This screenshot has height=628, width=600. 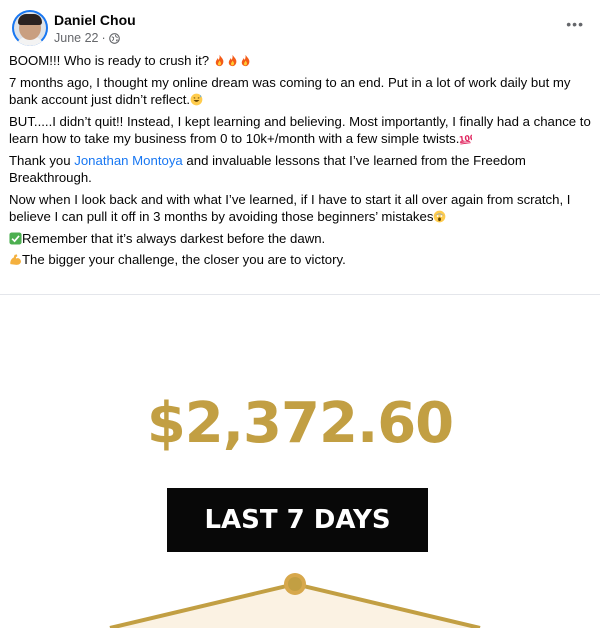 I want to click on period-badge-label: LAST 7 DAYS, so click(x=297, y=520).